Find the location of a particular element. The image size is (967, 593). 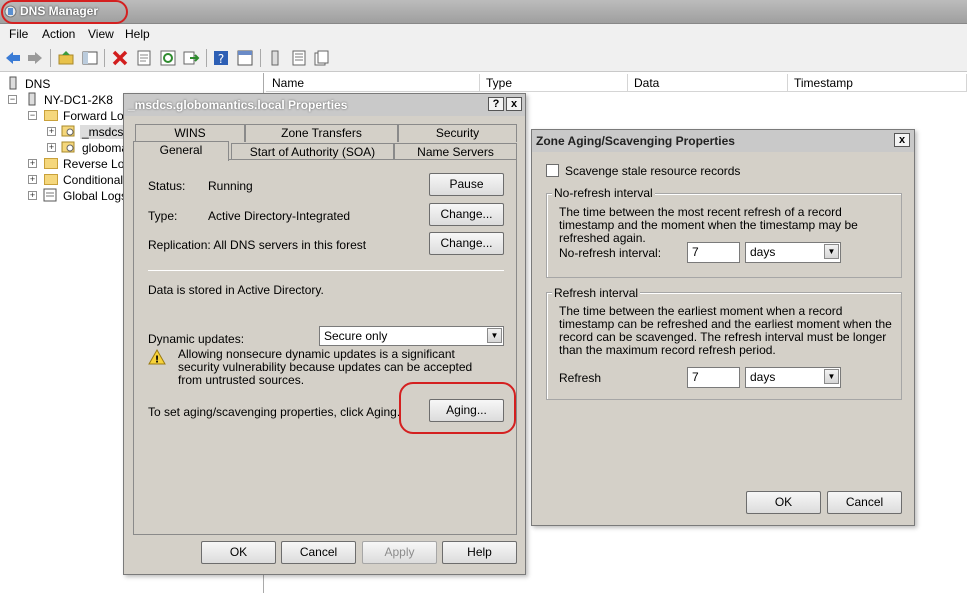

help-bottom-button: Help is located at coordinates (479, 552).